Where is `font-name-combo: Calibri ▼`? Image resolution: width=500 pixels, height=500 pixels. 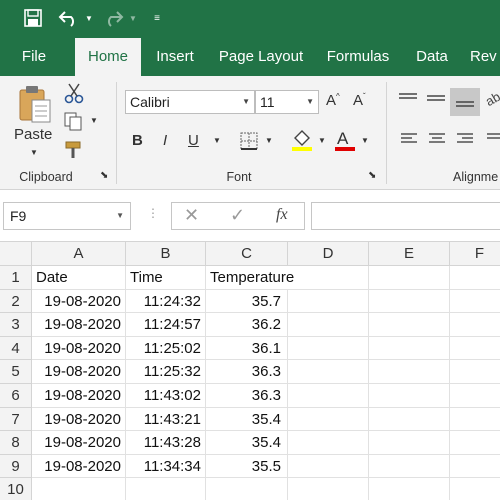 font-name-combo: Calibri ▼ is located at coordinates (190, 102).